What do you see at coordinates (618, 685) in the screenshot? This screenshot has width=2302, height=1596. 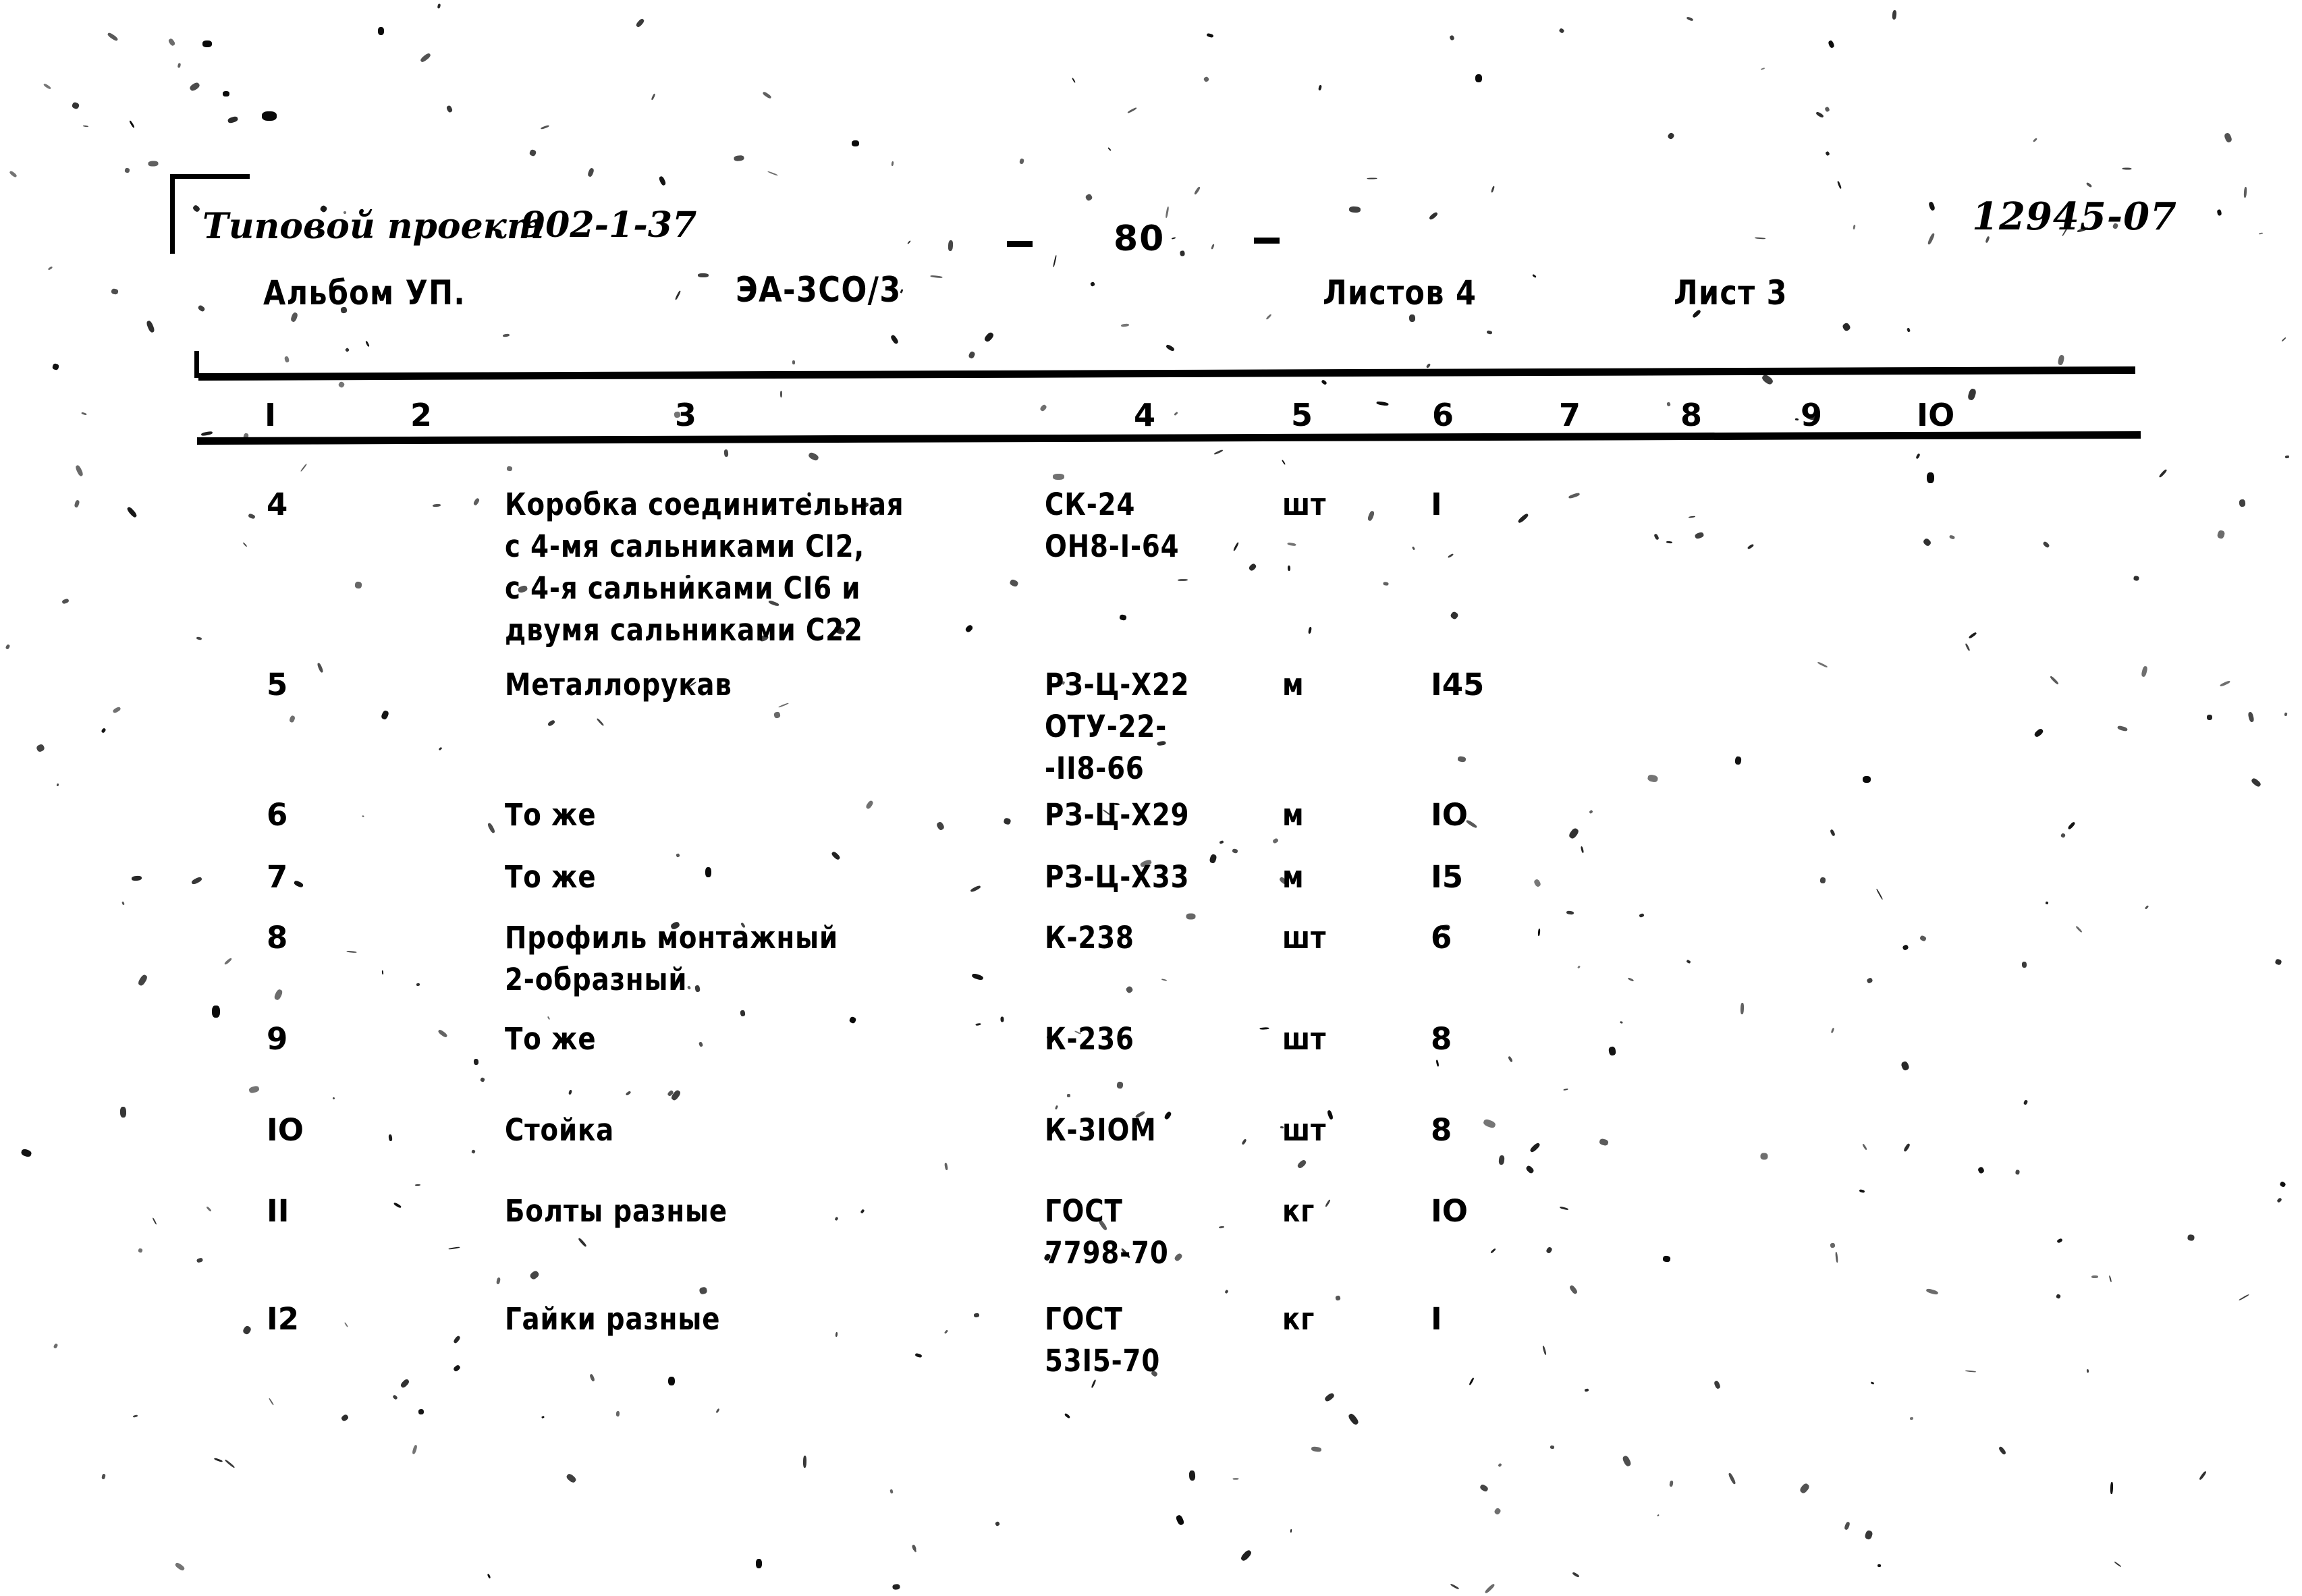 I see `row-name-line: Металлорукав` at bounding box center [618, 685].